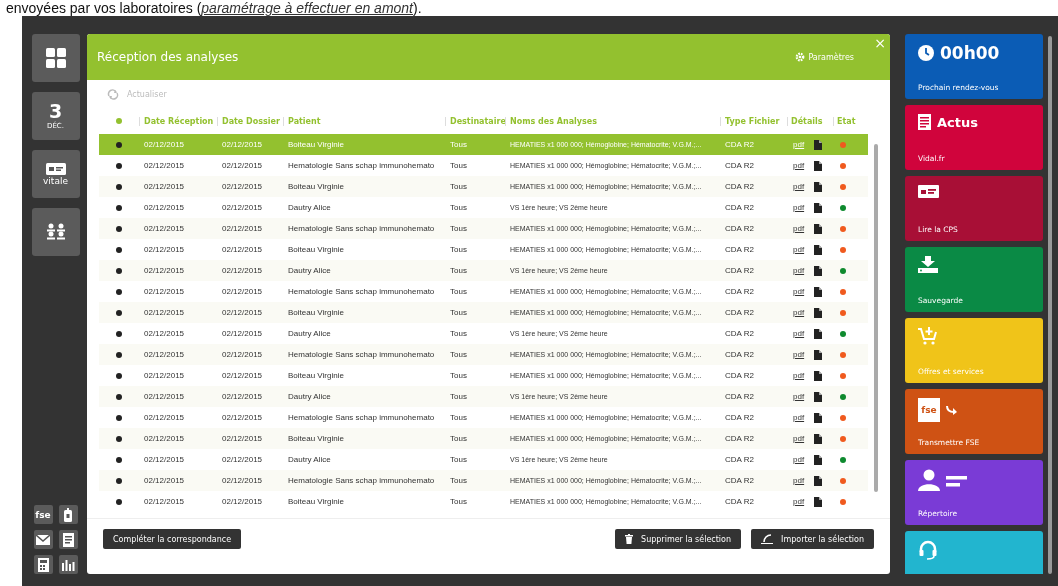 The width and height of the screenshot is (1058, 586). Describe the element at coordinates (68, 539) in the screenshot. I see `document-button` at that location.